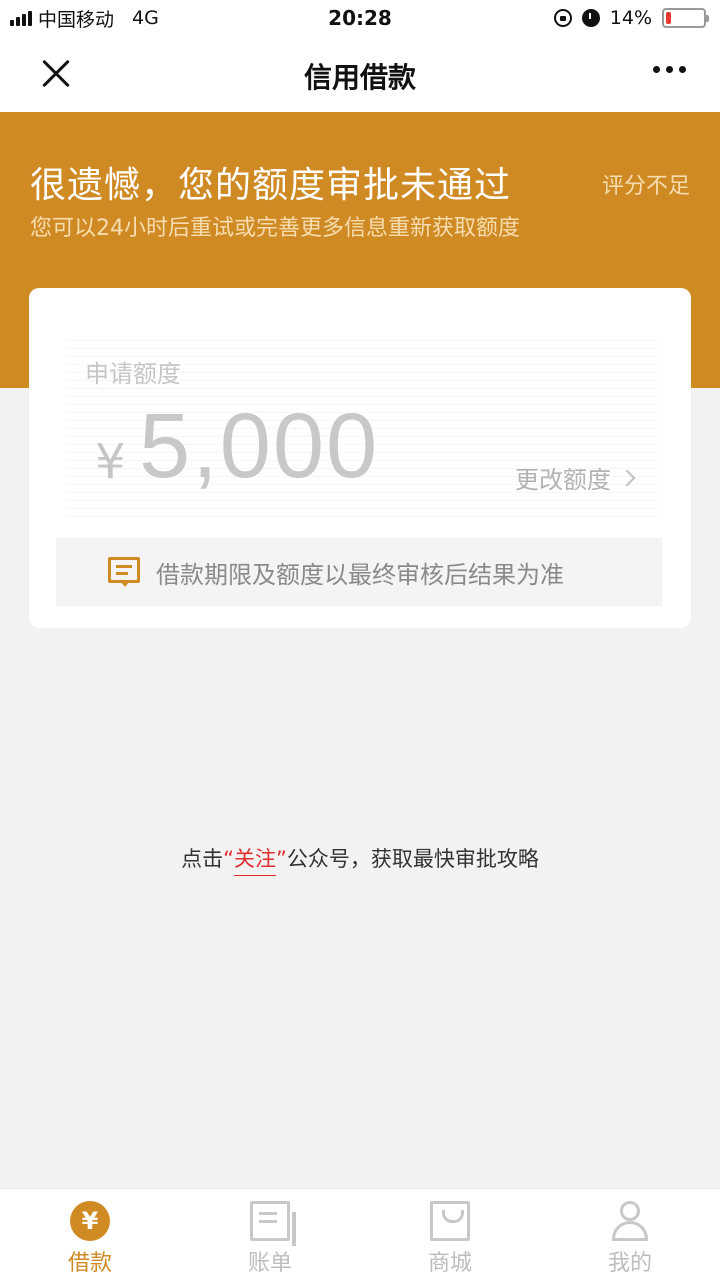  Describe the element at coordinates (90, 1221) in the screenshot. I see `yen-icon: ¥` at that location.